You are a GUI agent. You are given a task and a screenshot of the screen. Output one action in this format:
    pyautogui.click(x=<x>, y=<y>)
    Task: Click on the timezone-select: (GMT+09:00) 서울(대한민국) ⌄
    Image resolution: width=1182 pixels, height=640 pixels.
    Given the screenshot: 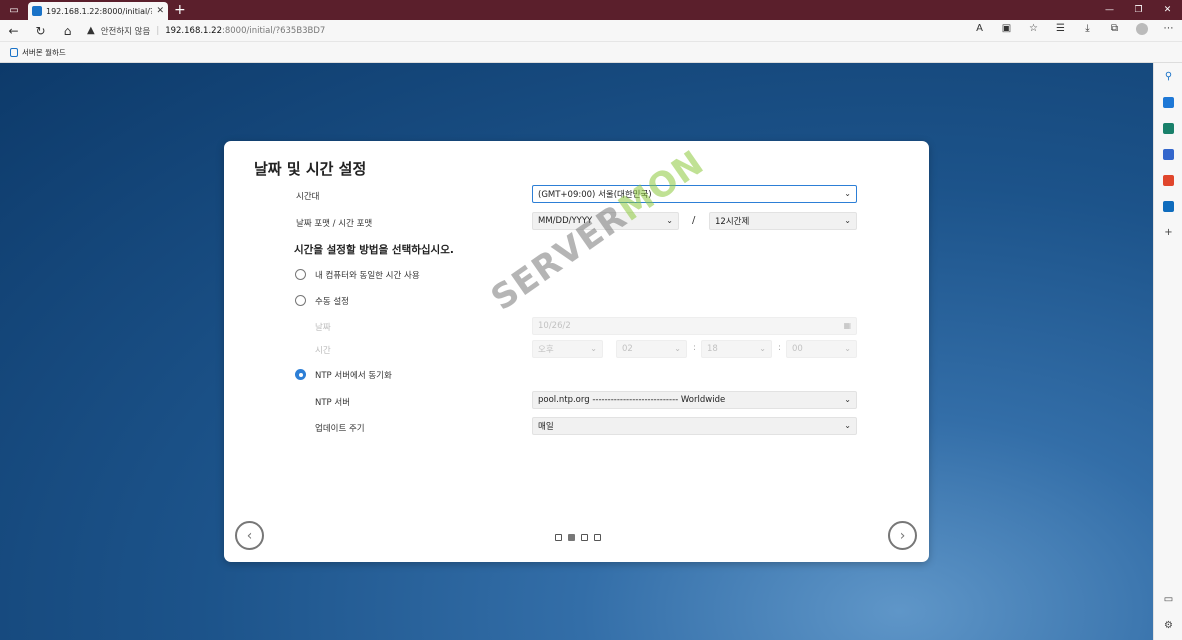 What is the action you would take?
    pyautogui.click(x=694, y=194)
    